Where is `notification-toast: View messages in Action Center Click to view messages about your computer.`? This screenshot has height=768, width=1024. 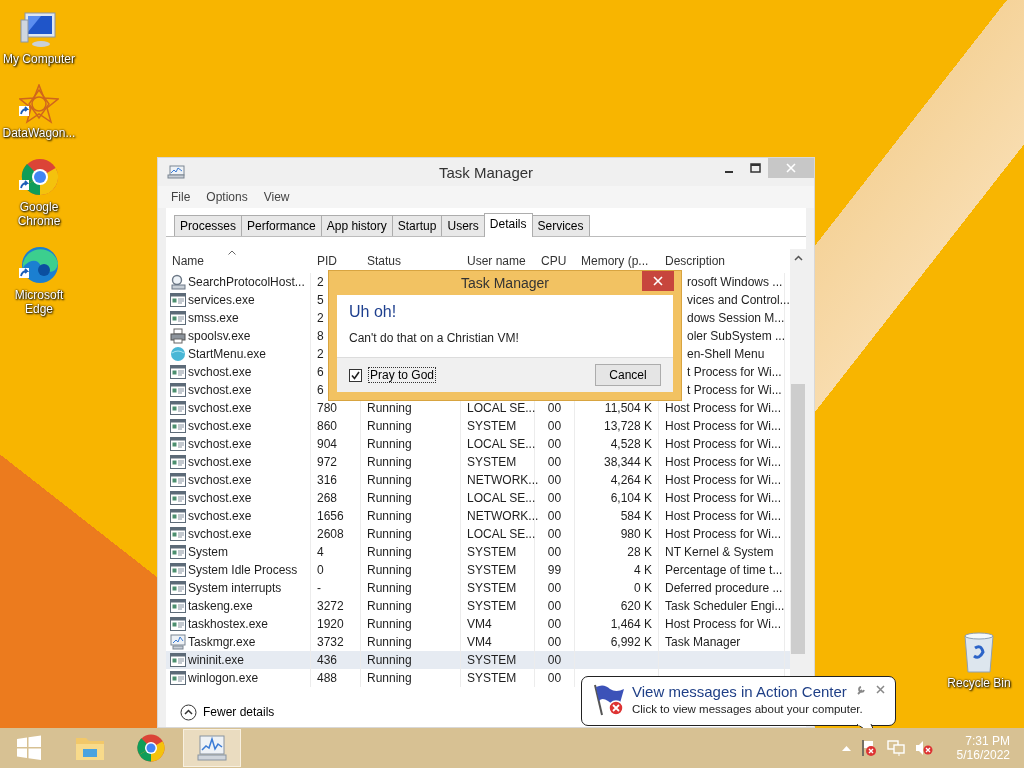 notification-toast: View messages in Action Center Click to view messages about your computer. is located at coordinates (738, 701).